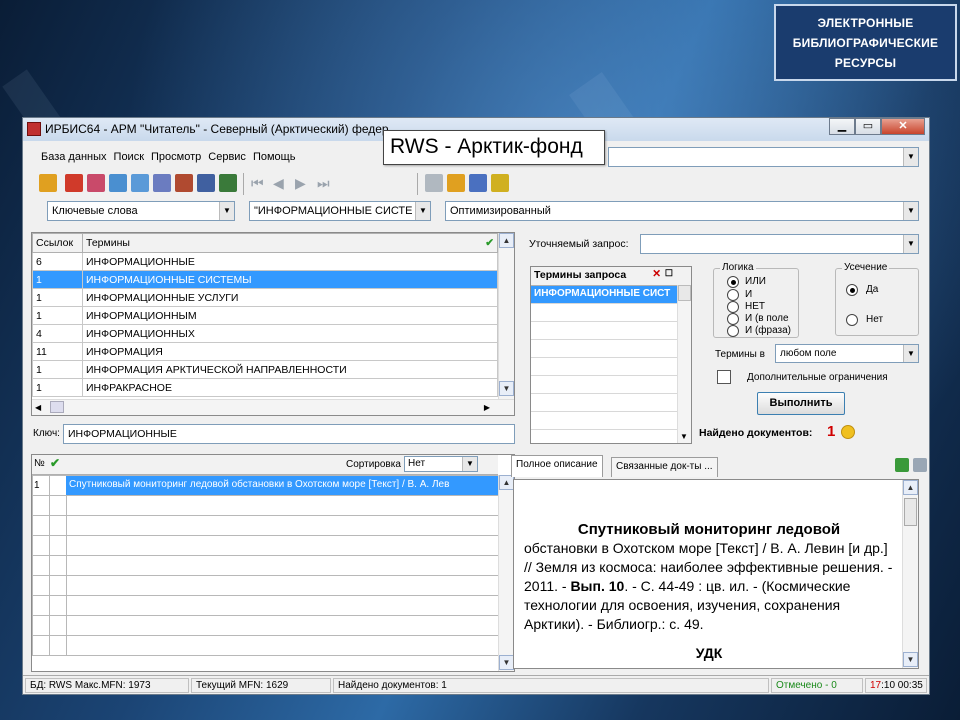  I want to click on terms-vertical-scrollbar: ▲ ▼, so click(506, 324).